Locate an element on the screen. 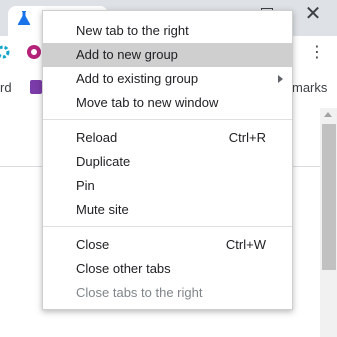 The height and width of the screenshot is (337, 337). menu-item-shortcut: Ctrl+W is located at coordinates (245, 244).